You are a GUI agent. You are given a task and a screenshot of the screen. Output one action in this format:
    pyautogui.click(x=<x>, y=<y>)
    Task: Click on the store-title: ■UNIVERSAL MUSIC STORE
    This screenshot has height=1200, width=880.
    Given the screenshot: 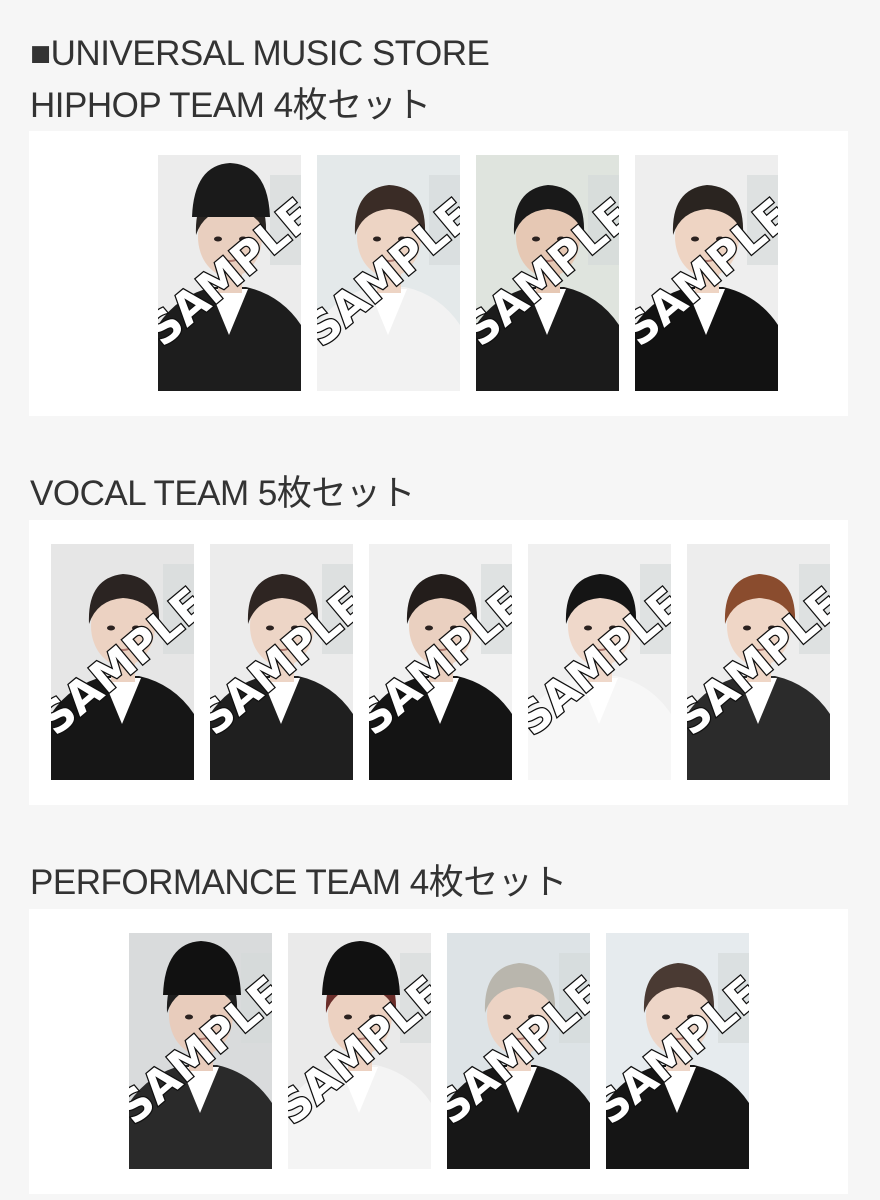 What is the action you would take?
    pyautogui.click(x=260, y=53)
    